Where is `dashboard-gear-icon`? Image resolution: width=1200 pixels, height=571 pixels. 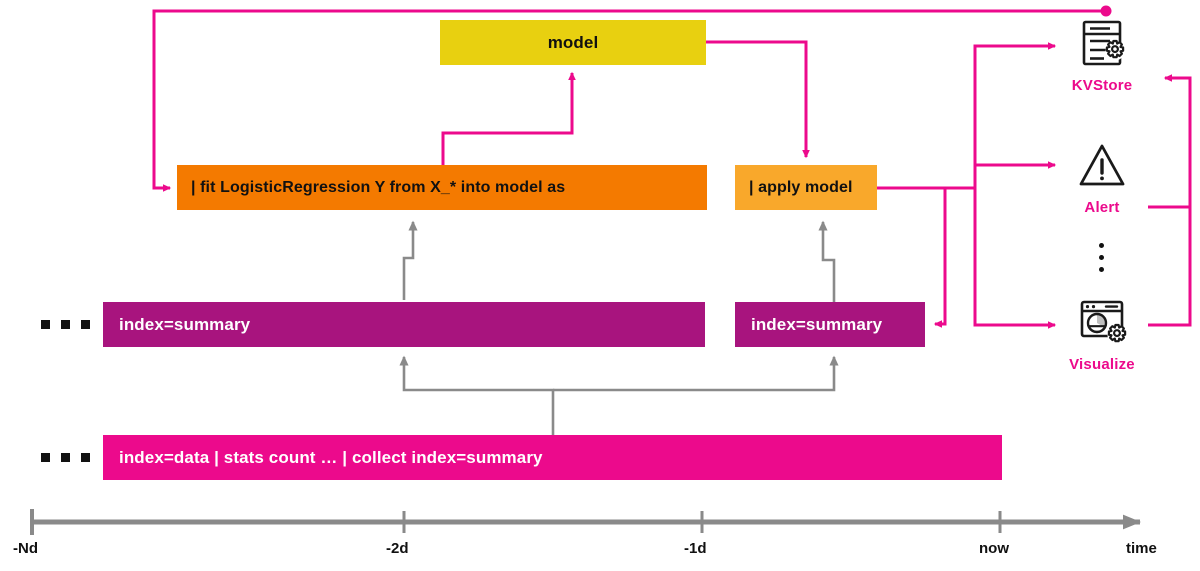
dashboard-gear-icon is located at coordinates (1102, 325).